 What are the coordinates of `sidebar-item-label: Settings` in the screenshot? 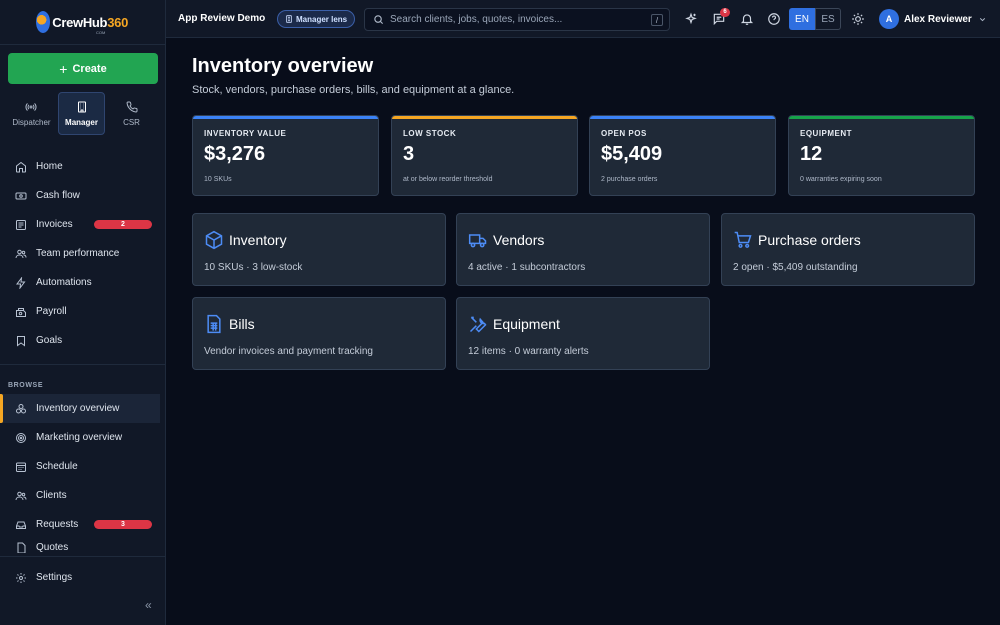 It's located at (54, 577).